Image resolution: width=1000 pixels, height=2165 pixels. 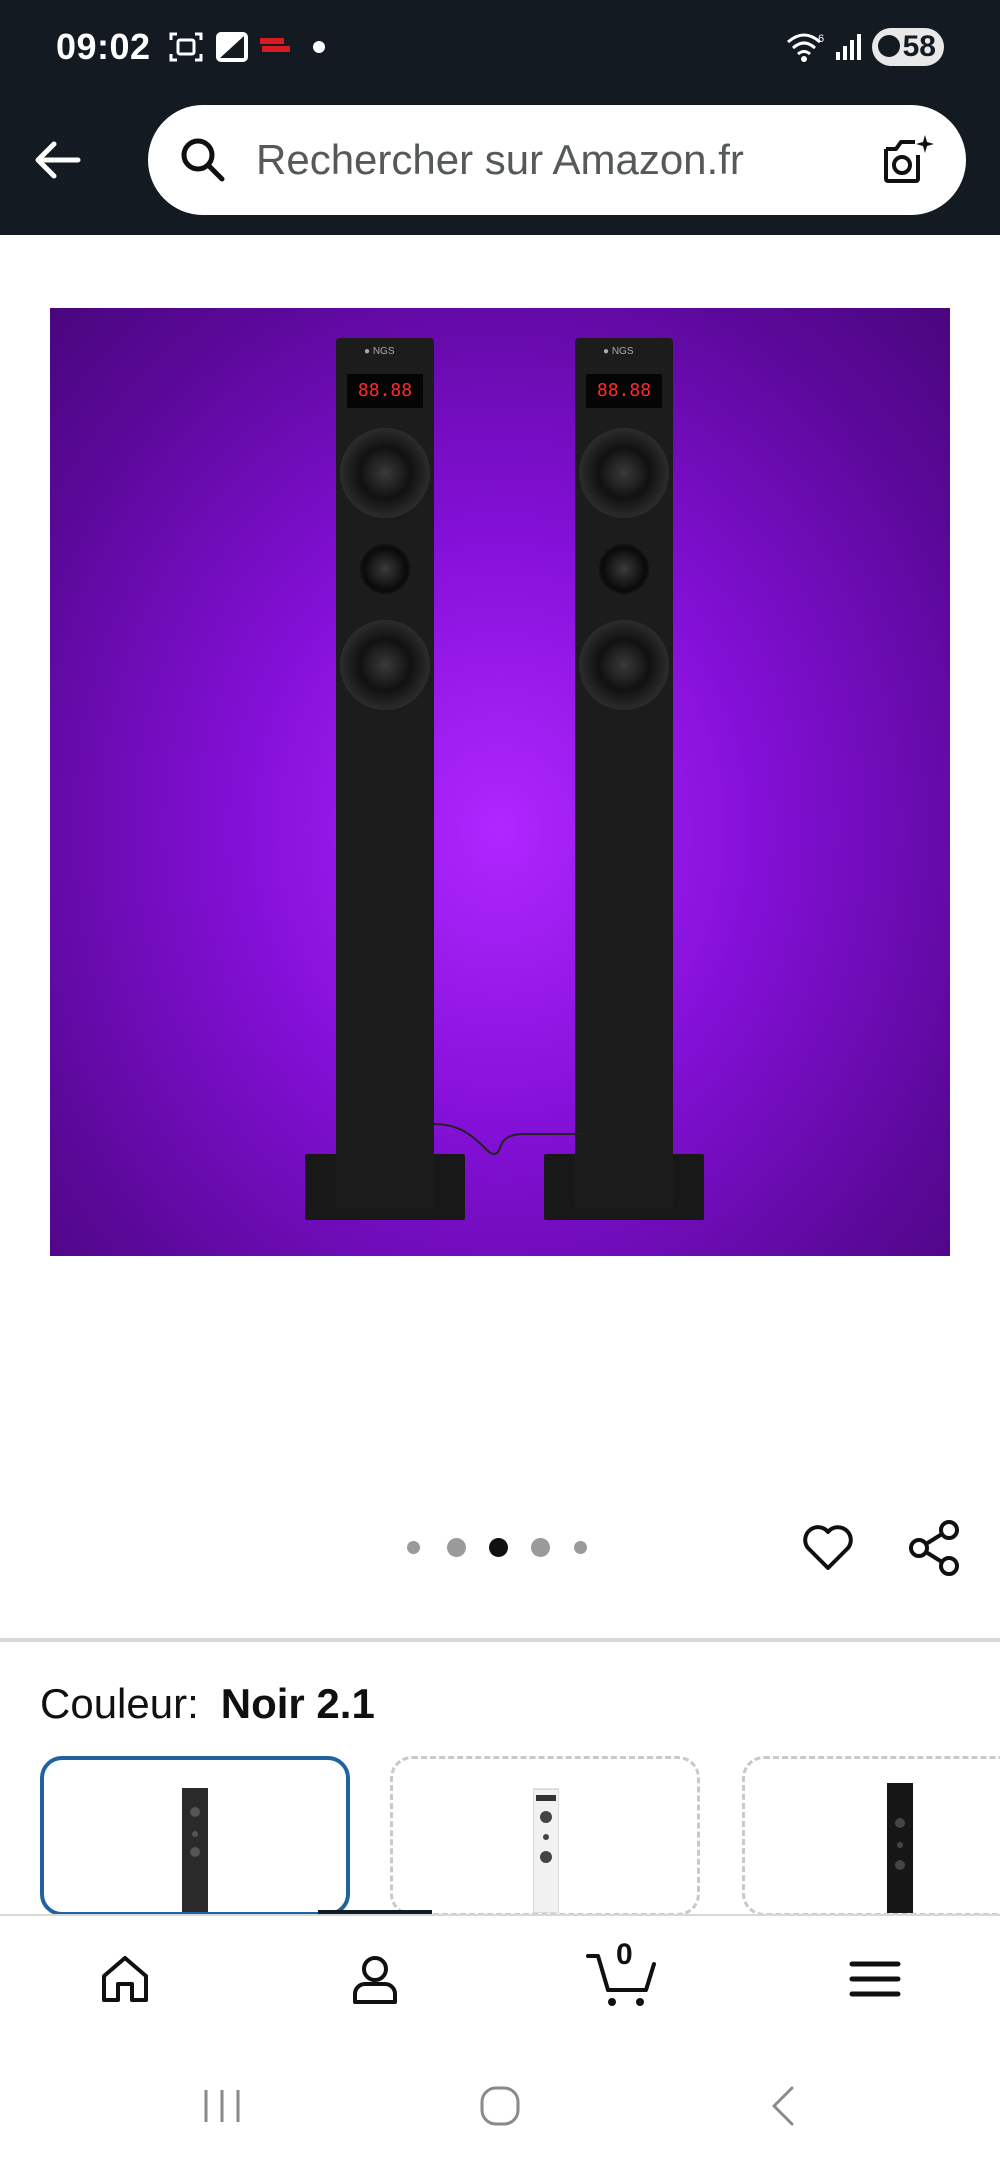 What do you see at coordinates (500, 1640) in the screenshot?
I see `section-divider` at bounding box center [500, 1640].